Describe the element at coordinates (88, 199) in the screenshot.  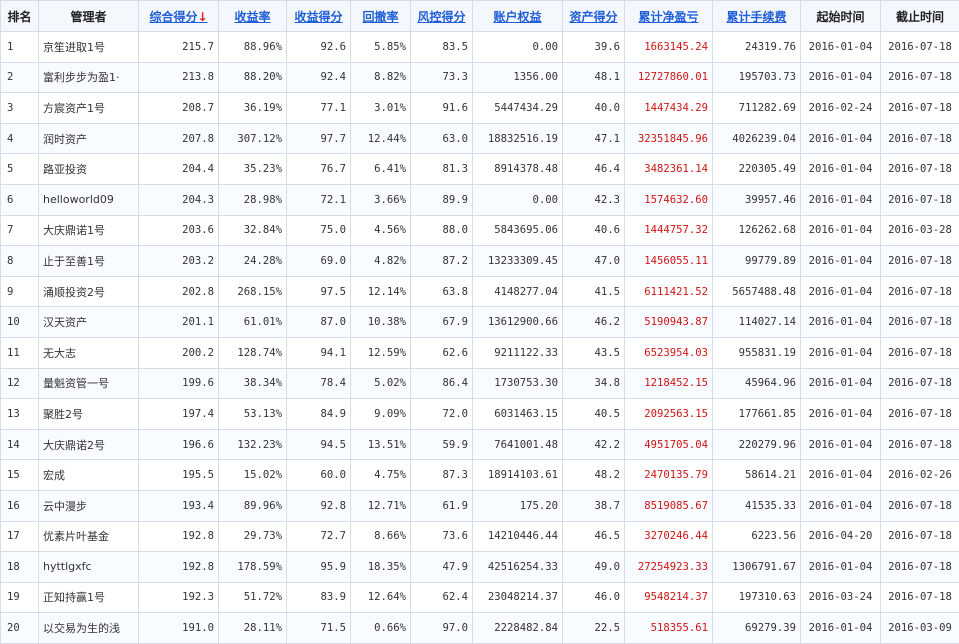
I see `manager-link: helloworld09` at that location.